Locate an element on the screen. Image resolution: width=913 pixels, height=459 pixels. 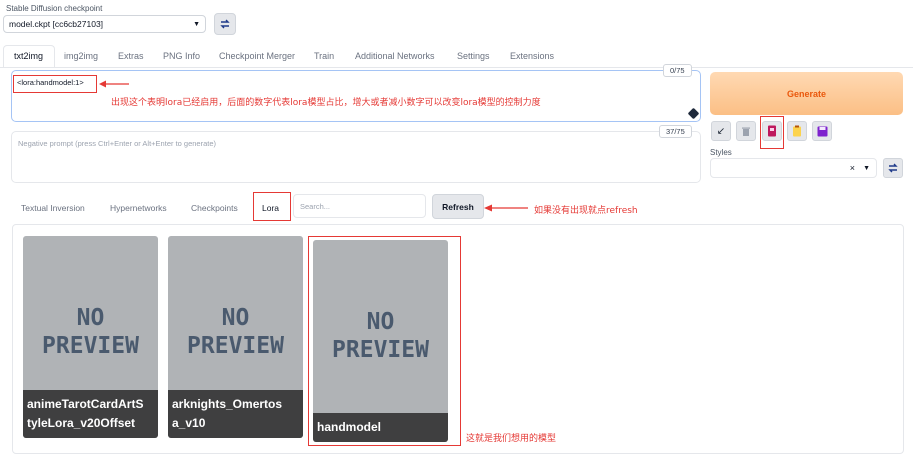
tab-txt2img: txt2img is located at coordinates (28, 56).